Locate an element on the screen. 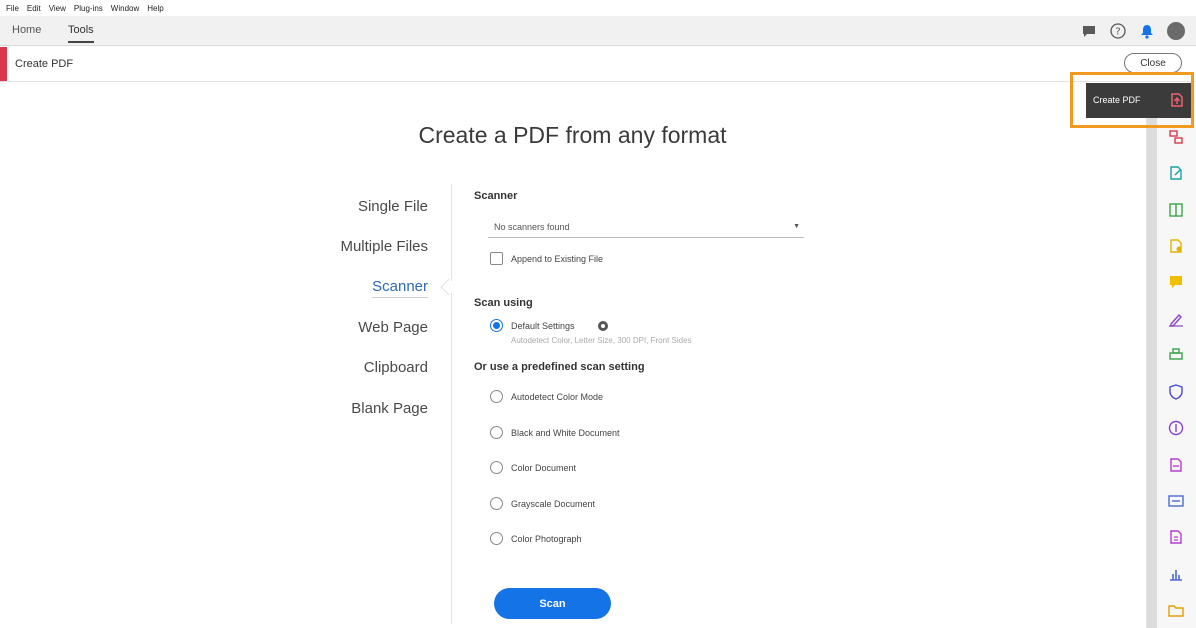 The height and width of the screenshot is (628, 1196). highlight-box is located at coordinates (1132, 100).